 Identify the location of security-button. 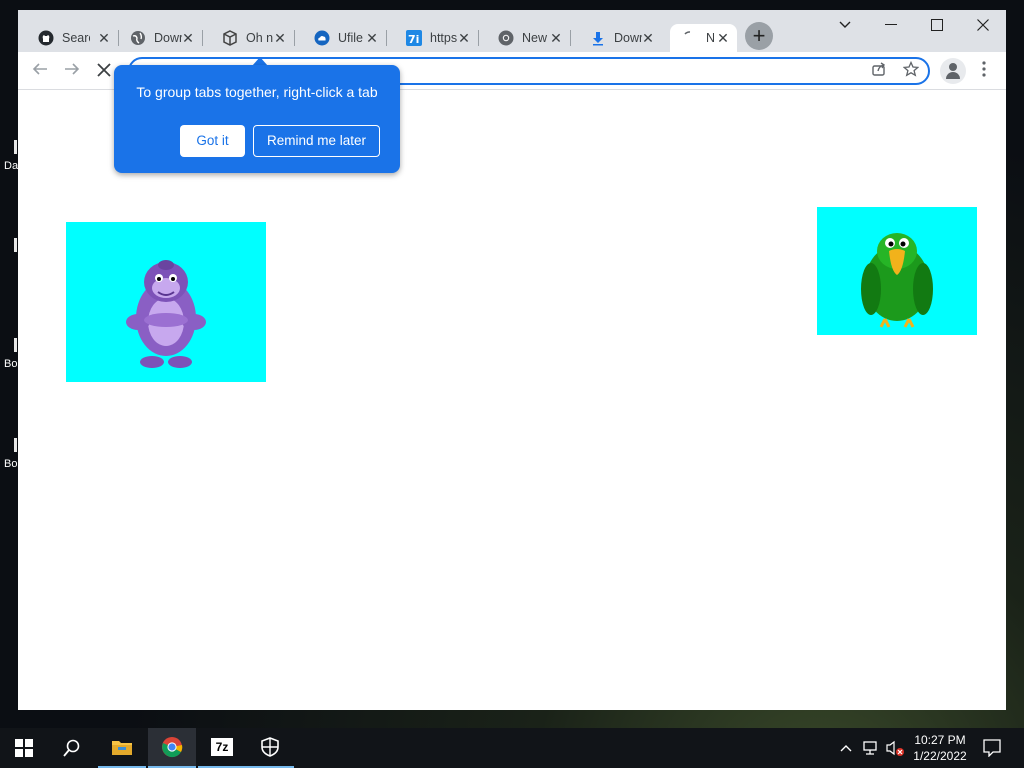
(270, 748).